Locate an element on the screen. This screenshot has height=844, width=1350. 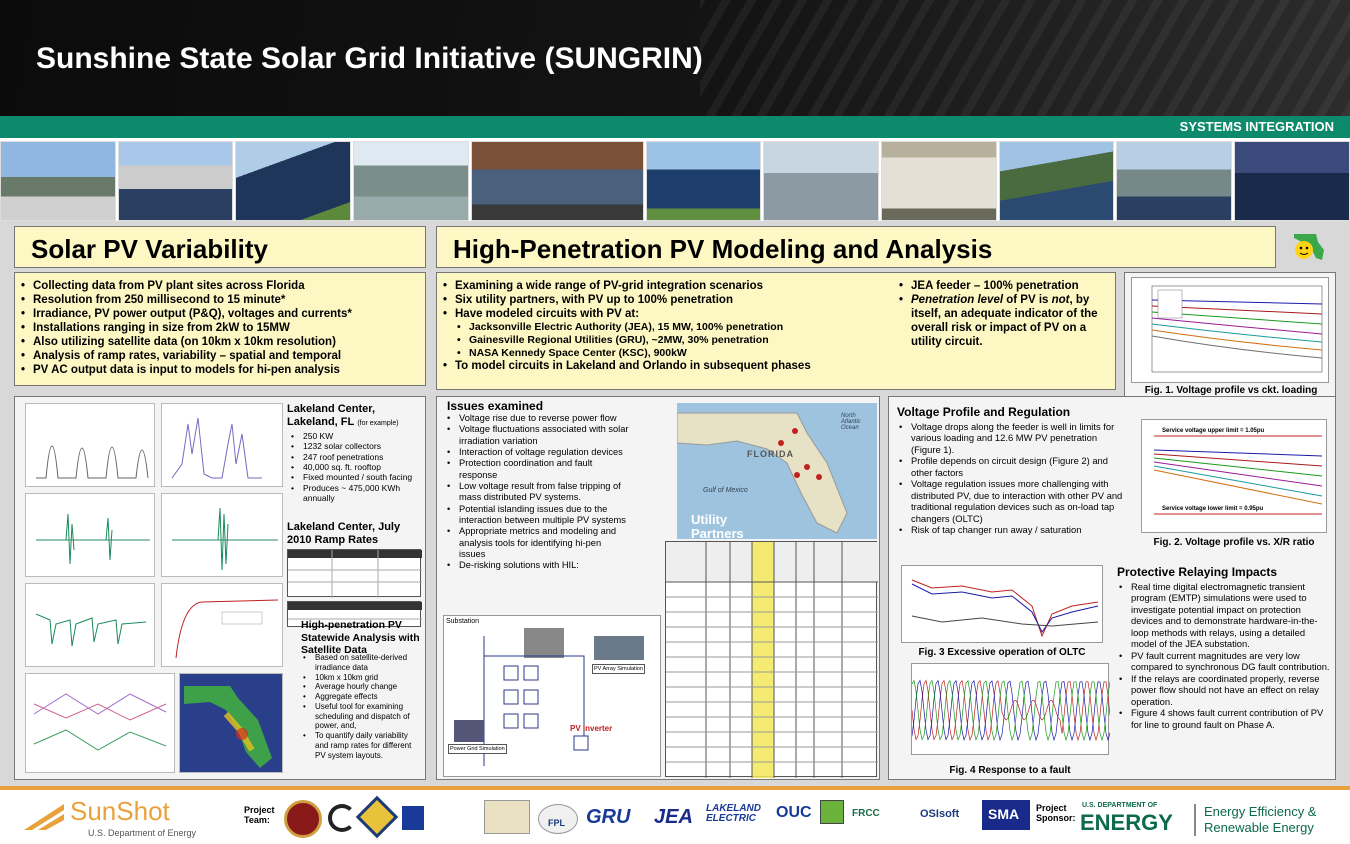
utility-partners-label: Utility Partners is located at coordinates (717, 525).